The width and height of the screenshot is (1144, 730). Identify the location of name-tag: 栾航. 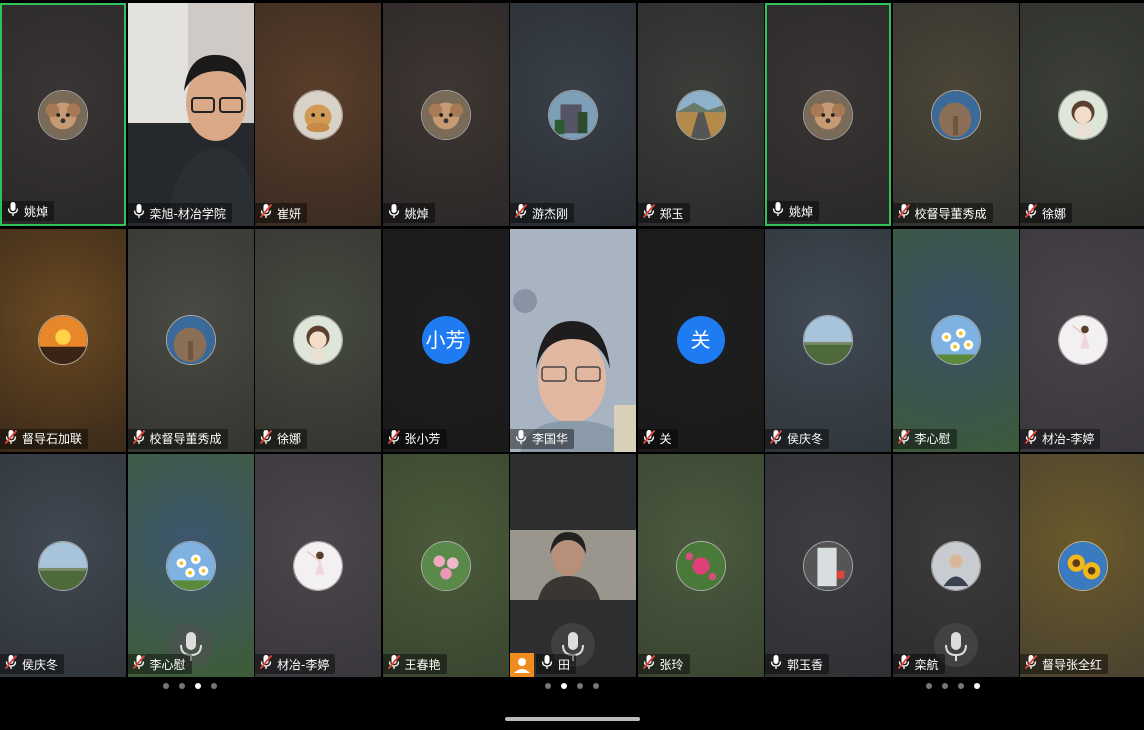
(918, 664).